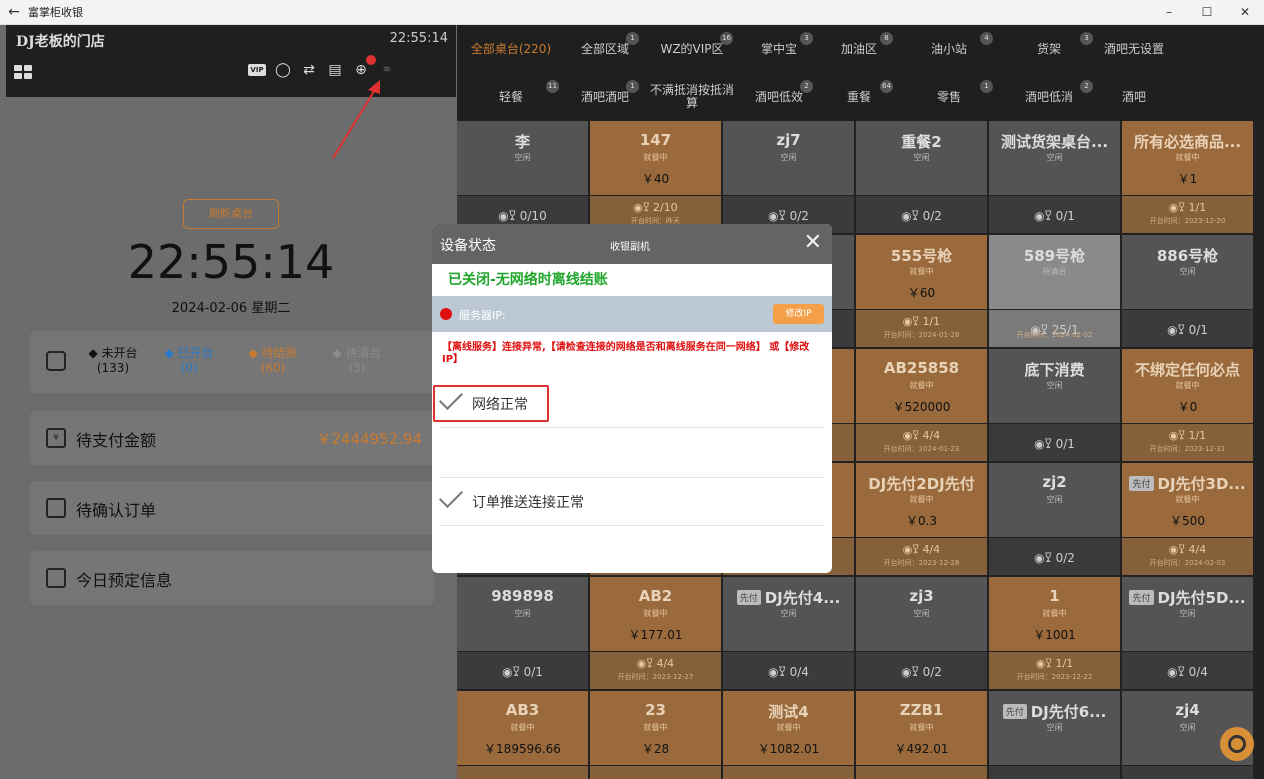 Image resolution: width=1264 pixels, height=779 pixels. Describe the element at coordinates (283, 70) in the screenshot. I see `refresh-icon: ◯` at that location.